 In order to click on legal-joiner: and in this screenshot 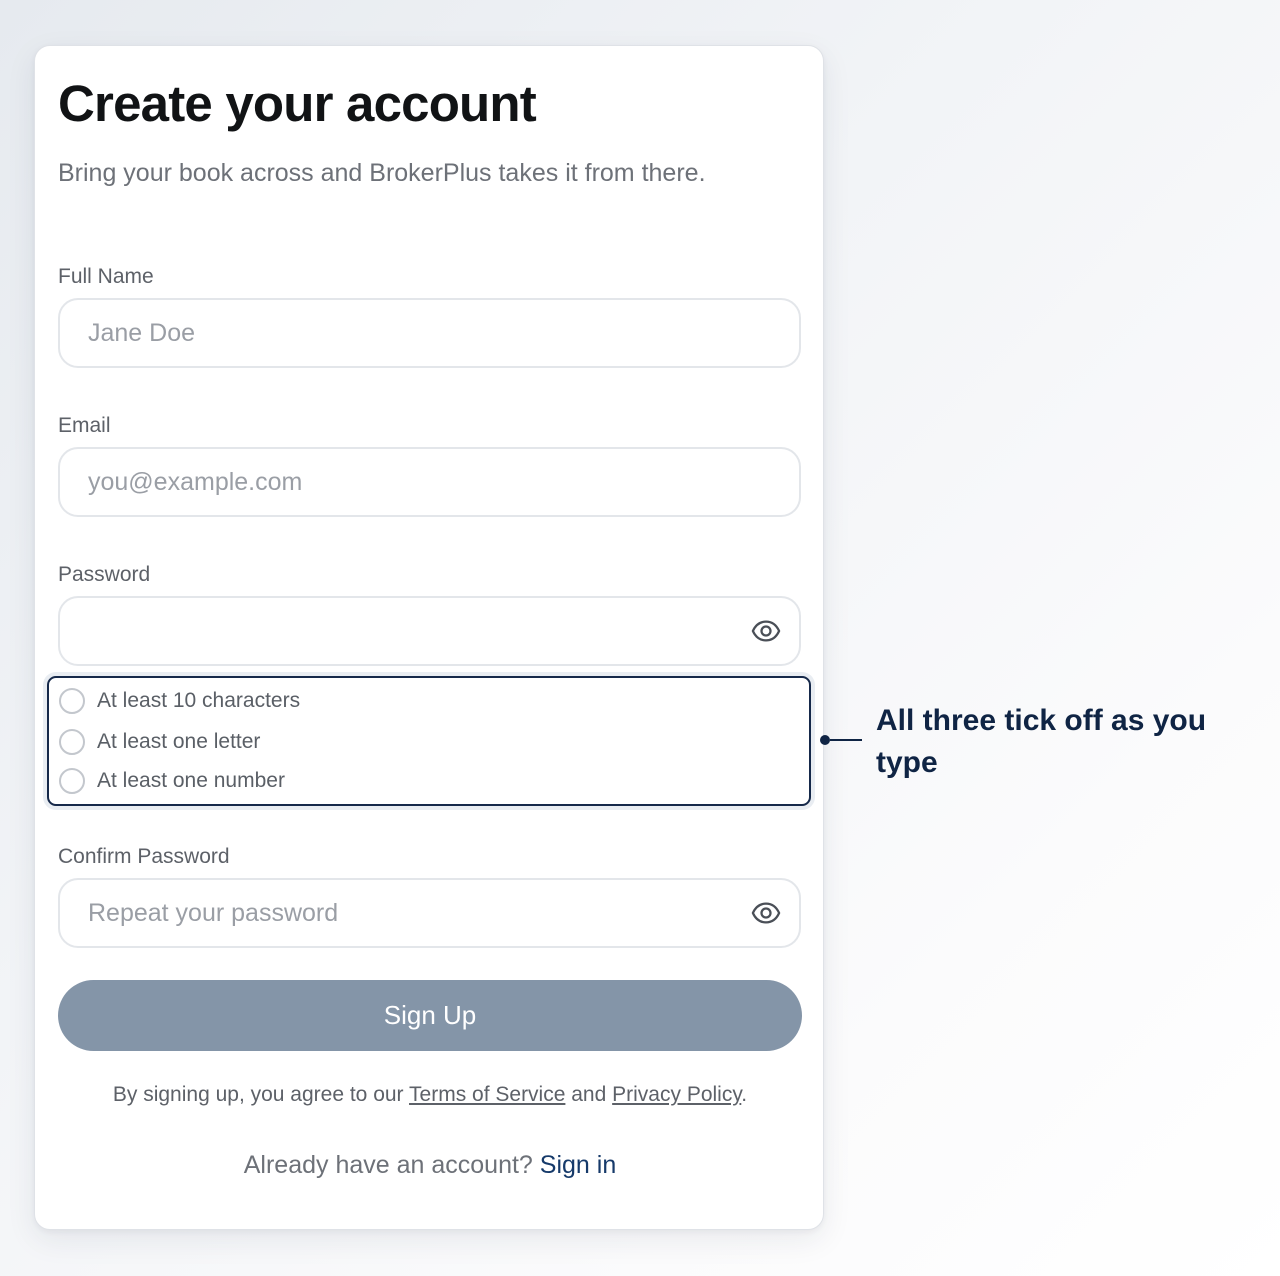, I will do `click(589, 1094)`.